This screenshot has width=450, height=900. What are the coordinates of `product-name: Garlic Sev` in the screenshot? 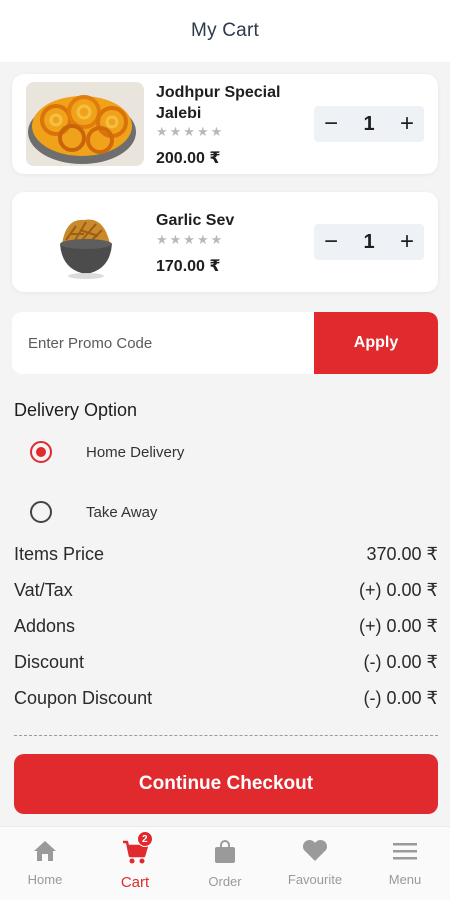 It's located at (195, 220).